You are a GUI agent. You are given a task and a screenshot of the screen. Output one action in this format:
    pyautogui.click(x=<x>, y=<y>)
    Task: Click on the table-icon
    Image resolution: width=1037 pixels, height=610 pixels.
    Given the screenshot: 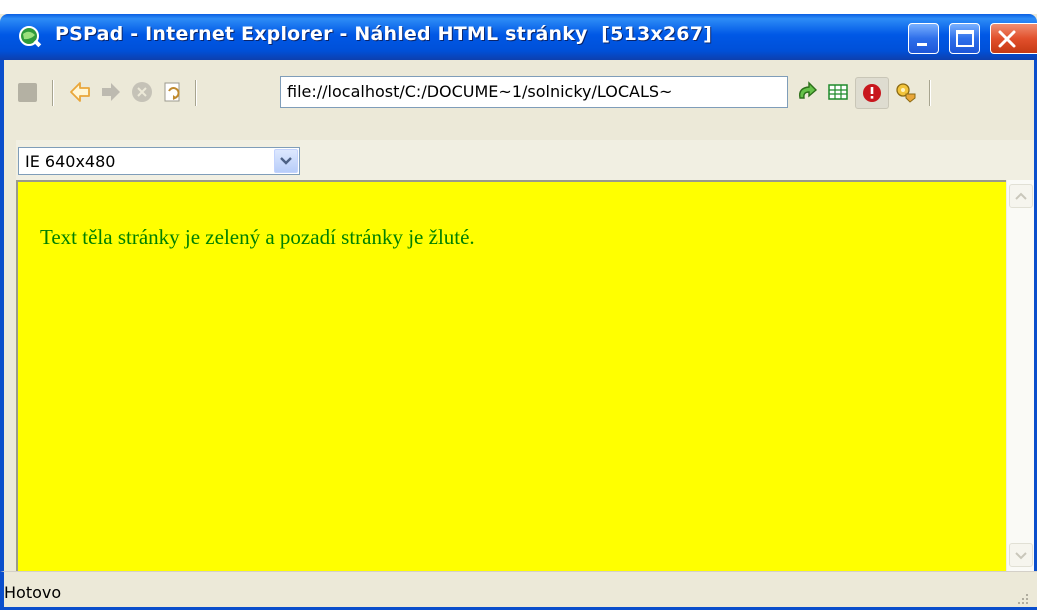 What is the action you would take?
    pyautogui.click(x=838, y=92)
    